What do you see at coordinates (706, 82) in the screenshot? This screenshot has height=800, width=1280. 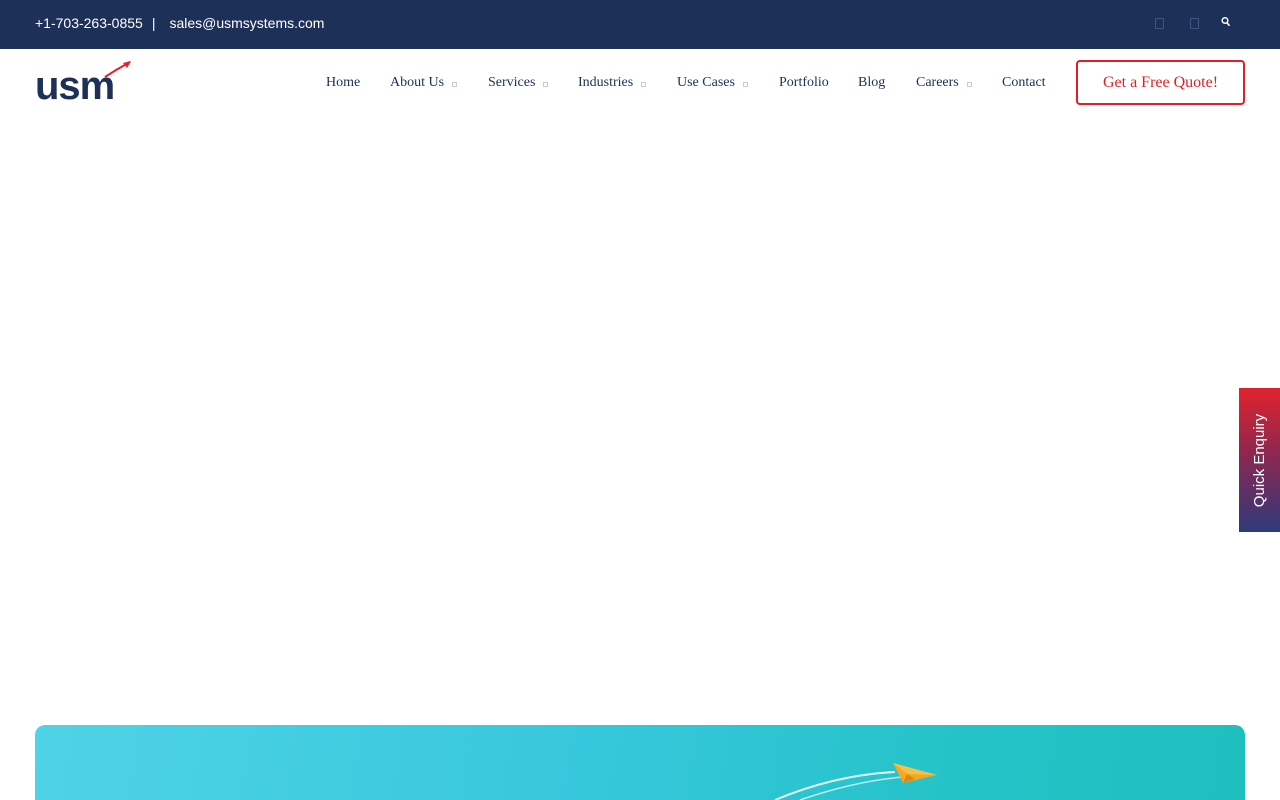 I see `nav-use-cases-label: Use Cases` at bounding box center [706, 82].